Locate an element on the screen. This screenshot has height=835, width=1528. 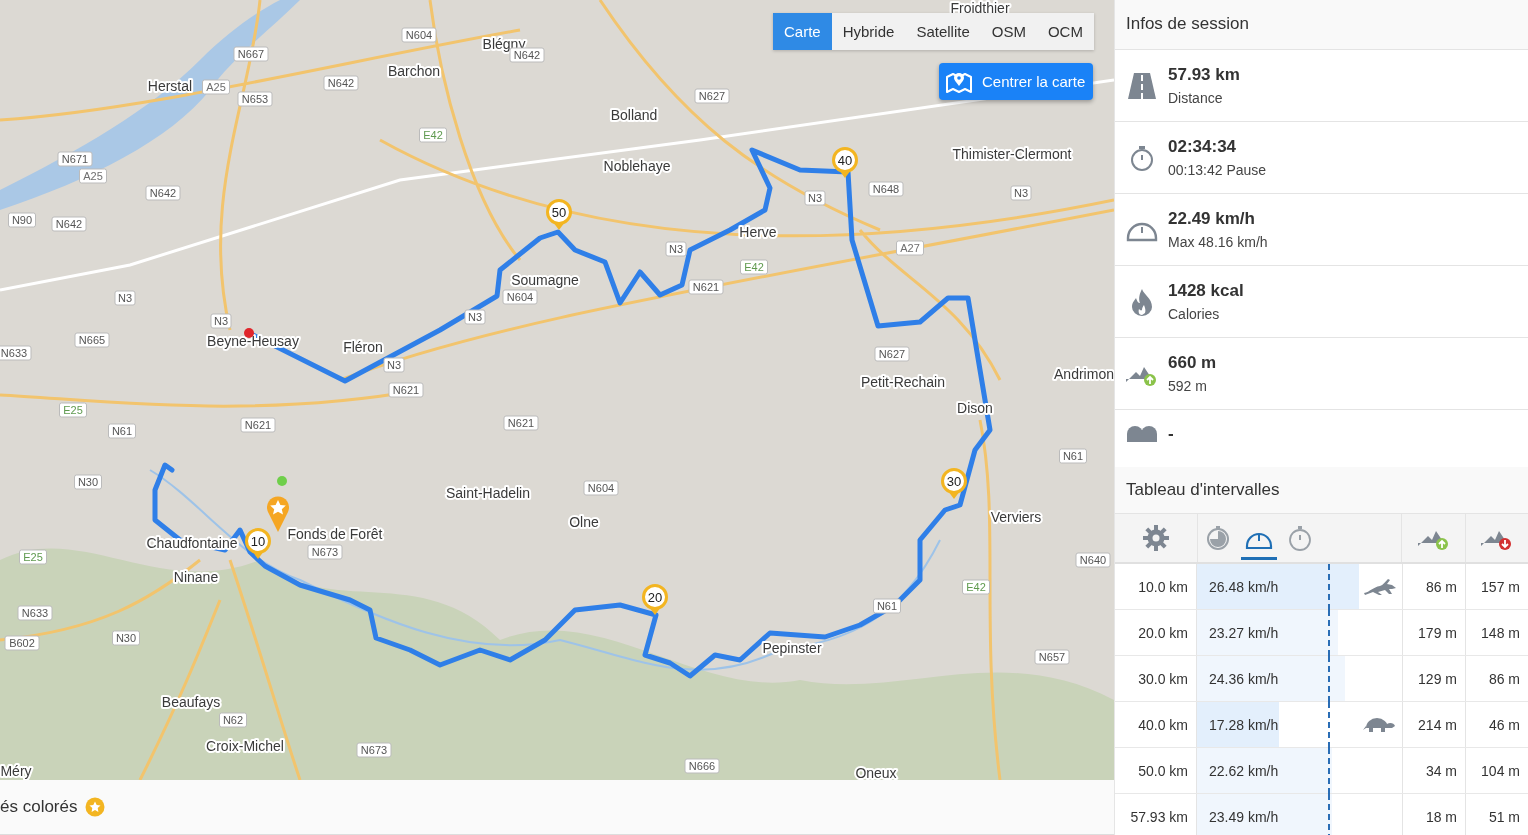
stat-label: Calories is located at coordinates (1194, 314).